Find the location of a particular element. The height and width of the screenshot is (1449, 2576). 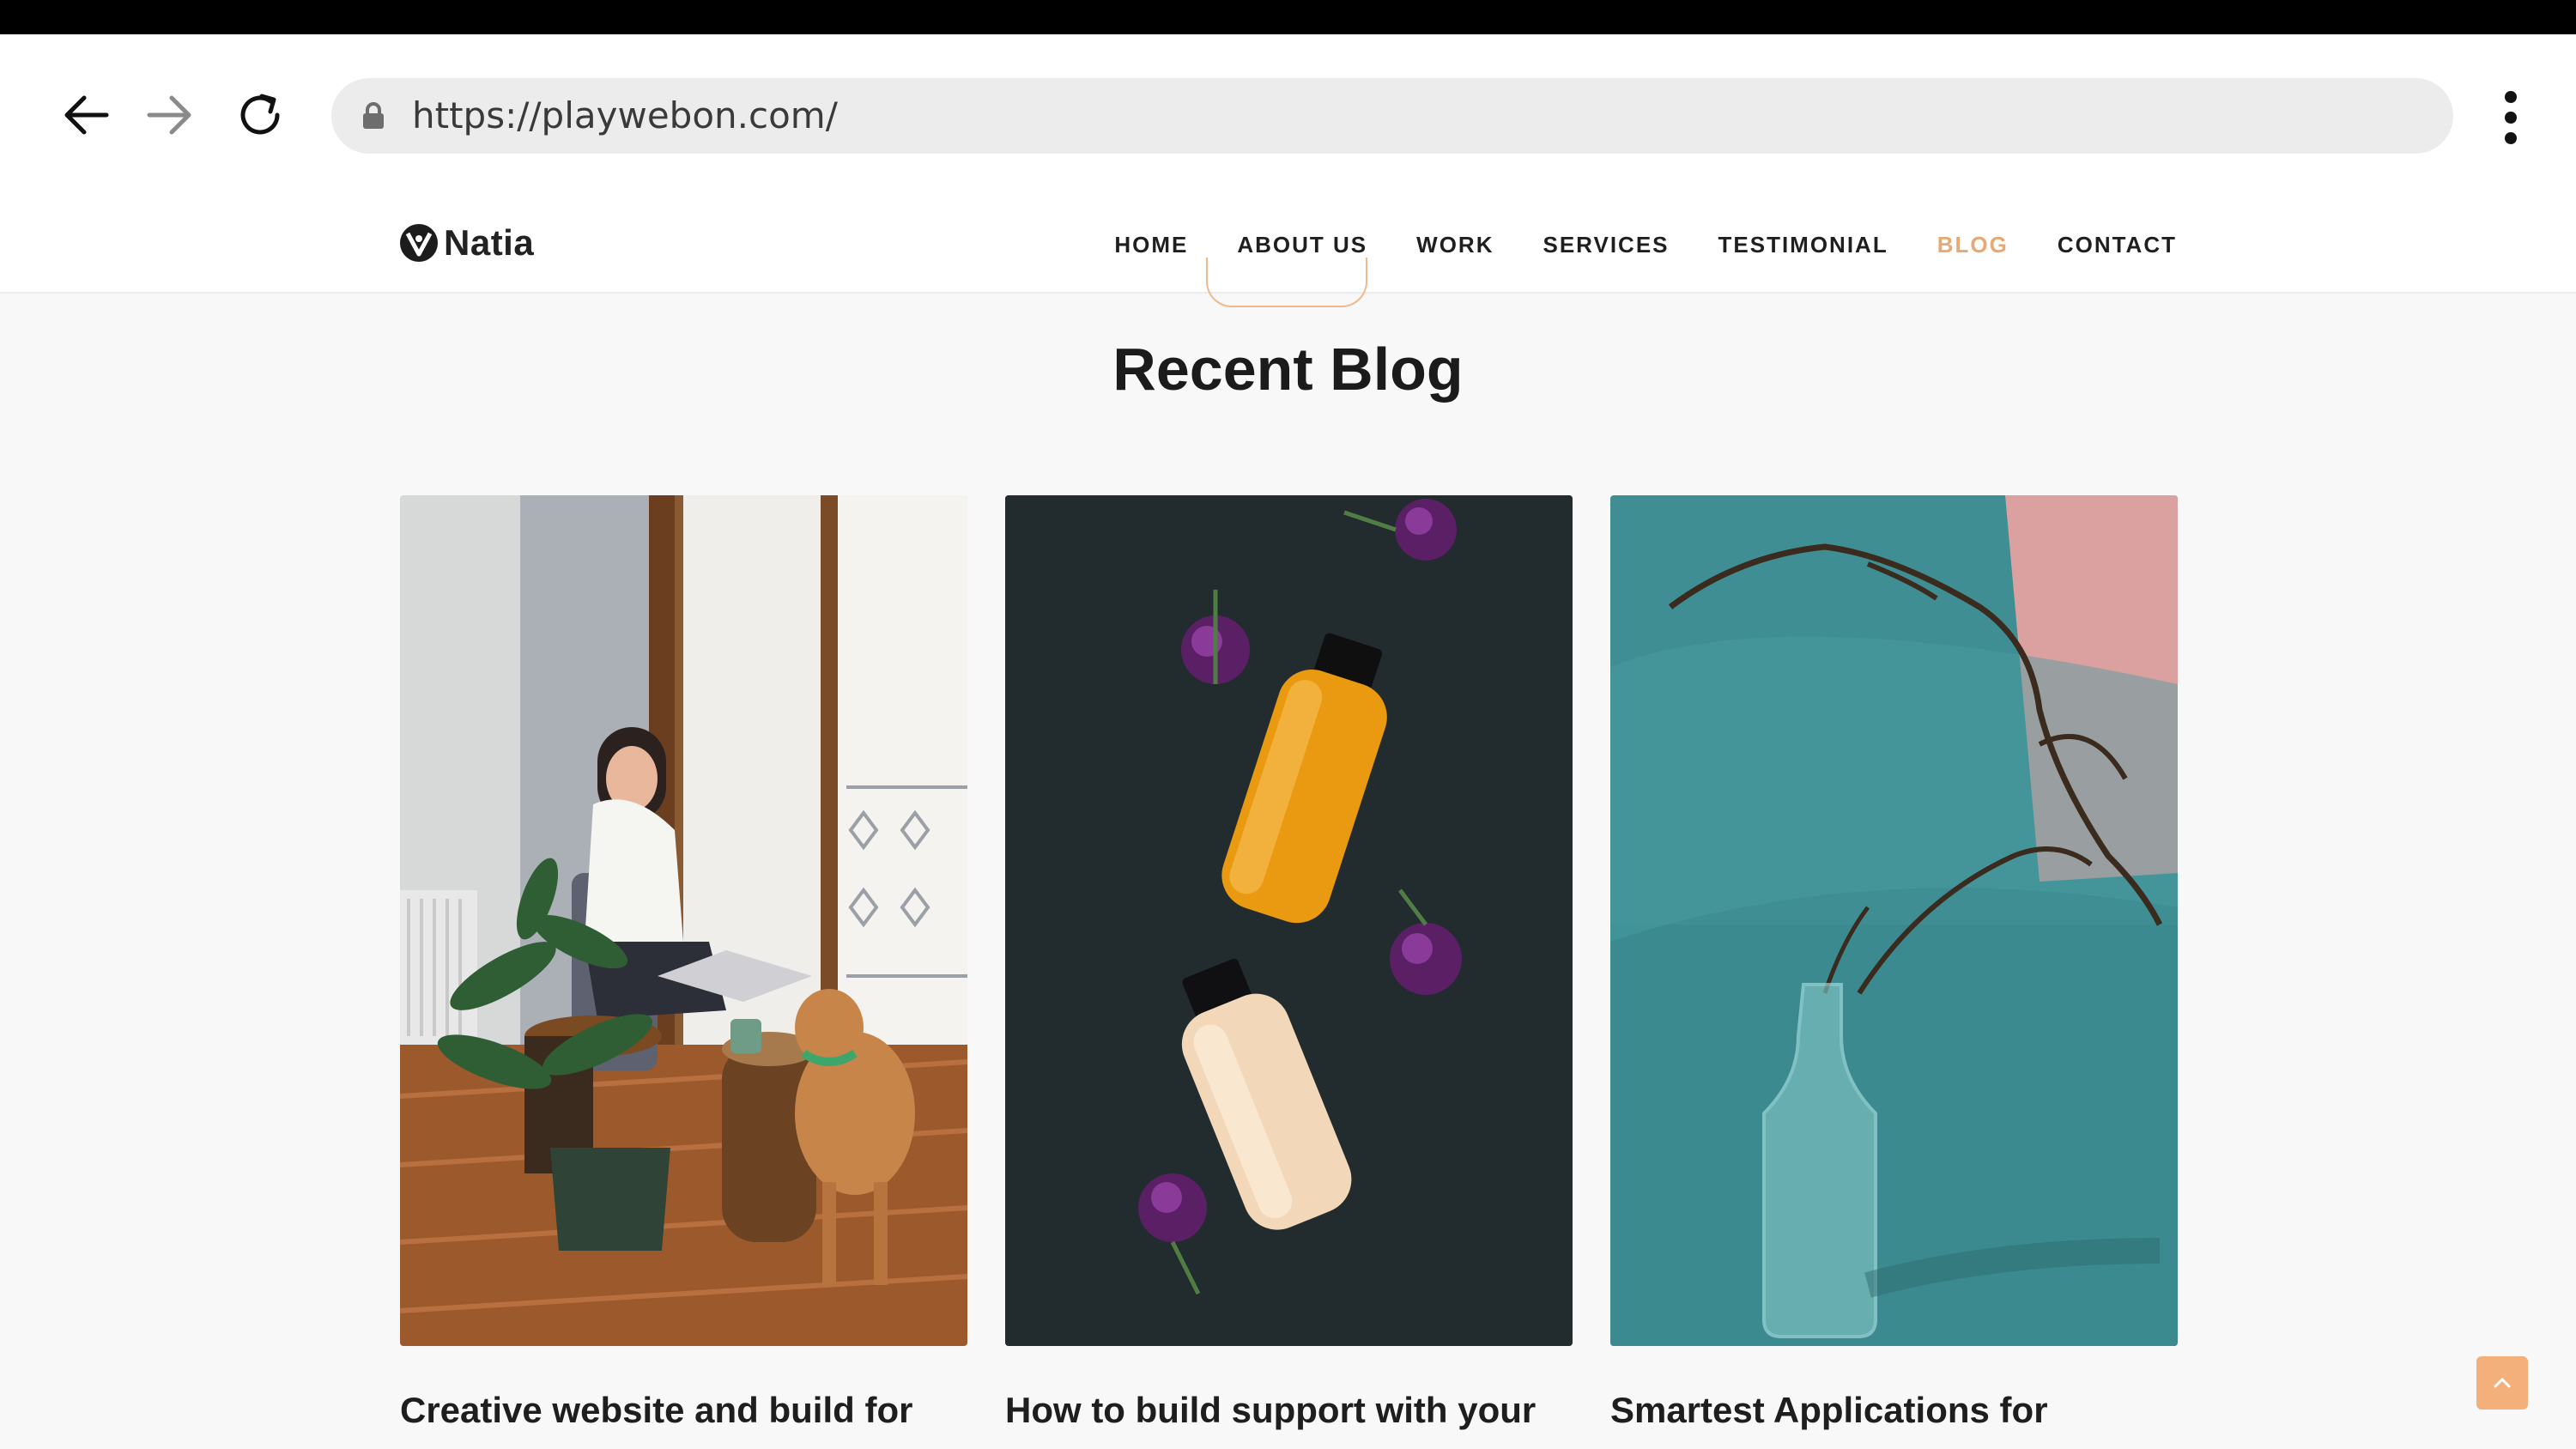

nav-work: WORK is located at coordinates (1455, 245).